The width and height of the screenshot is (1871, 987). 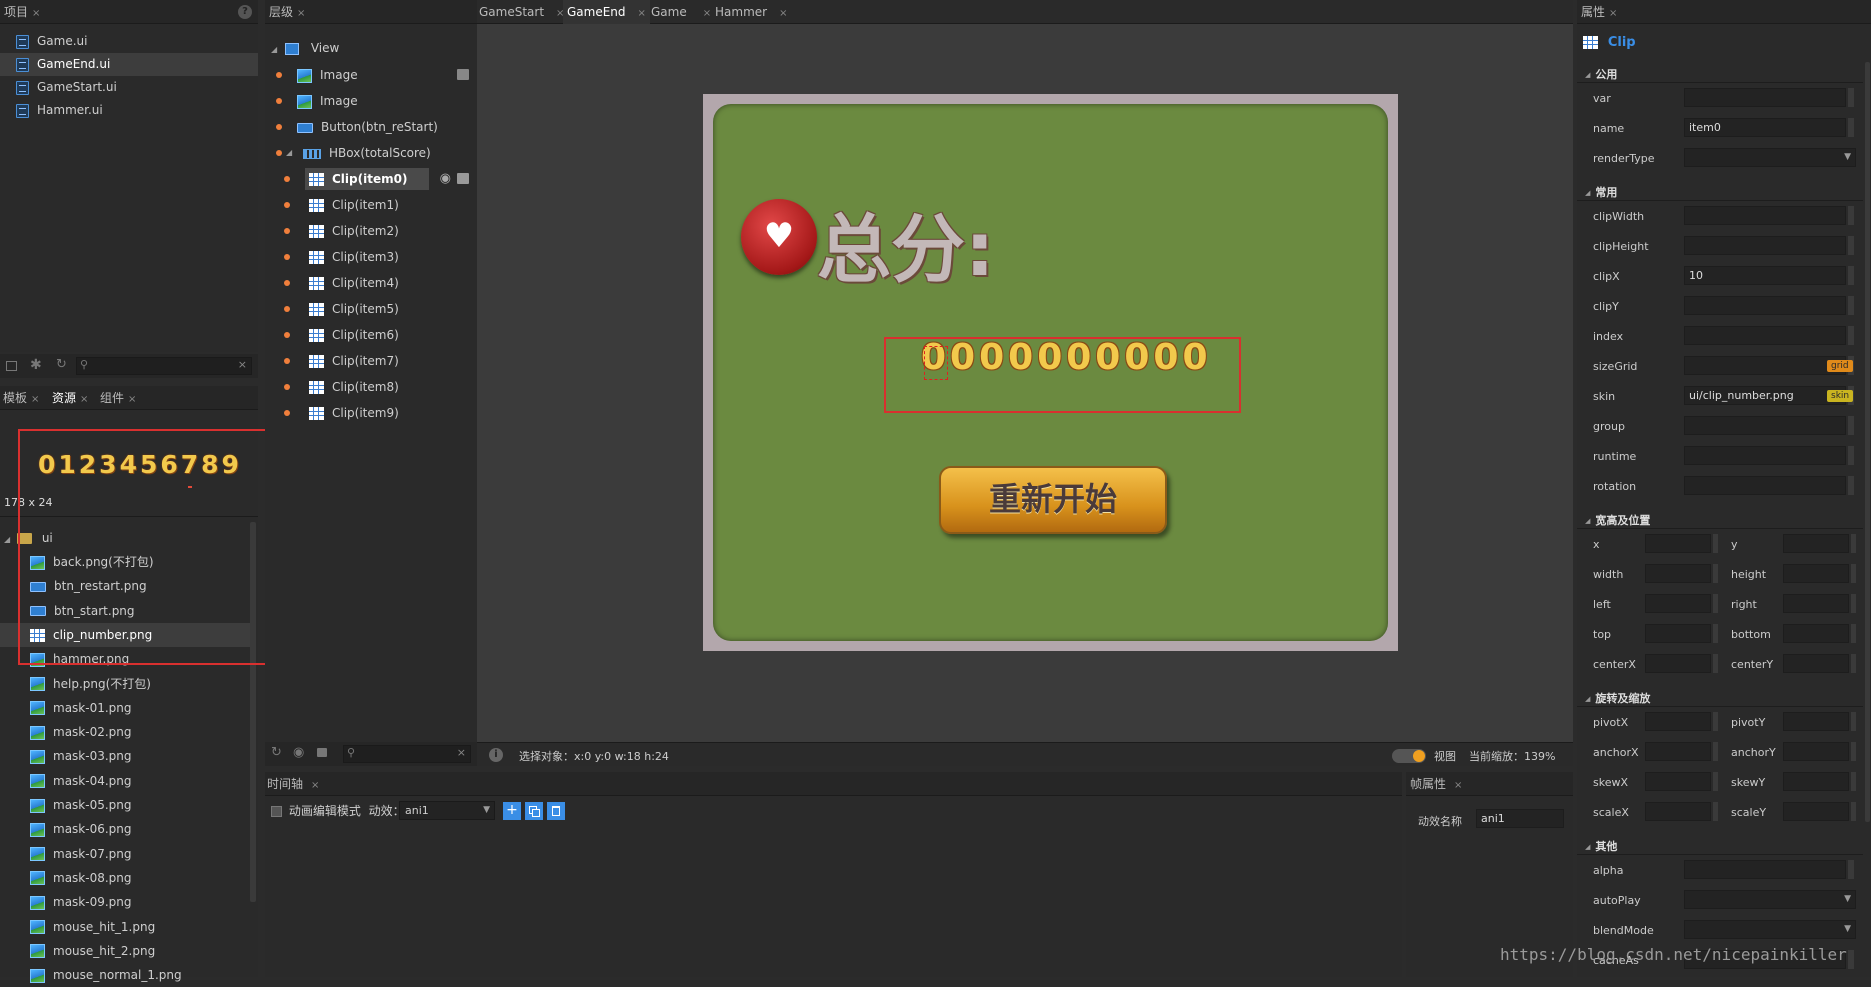 What do you see at coordinates (512, 811) in the screenshot?
I see `add-animation-icon: +` at bounding box center [512, 811].